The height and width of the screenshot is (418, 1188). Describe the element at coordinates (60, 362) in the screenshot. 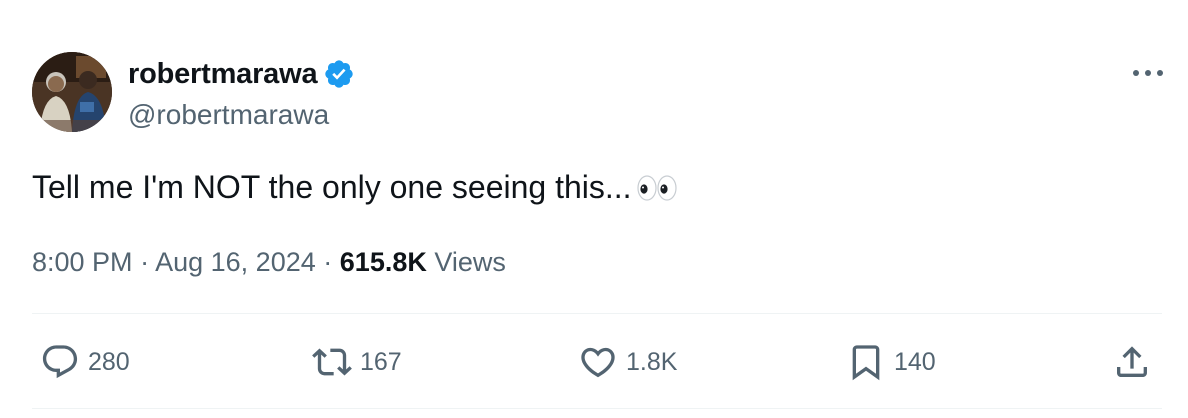

I see `reply-icon` at that location.